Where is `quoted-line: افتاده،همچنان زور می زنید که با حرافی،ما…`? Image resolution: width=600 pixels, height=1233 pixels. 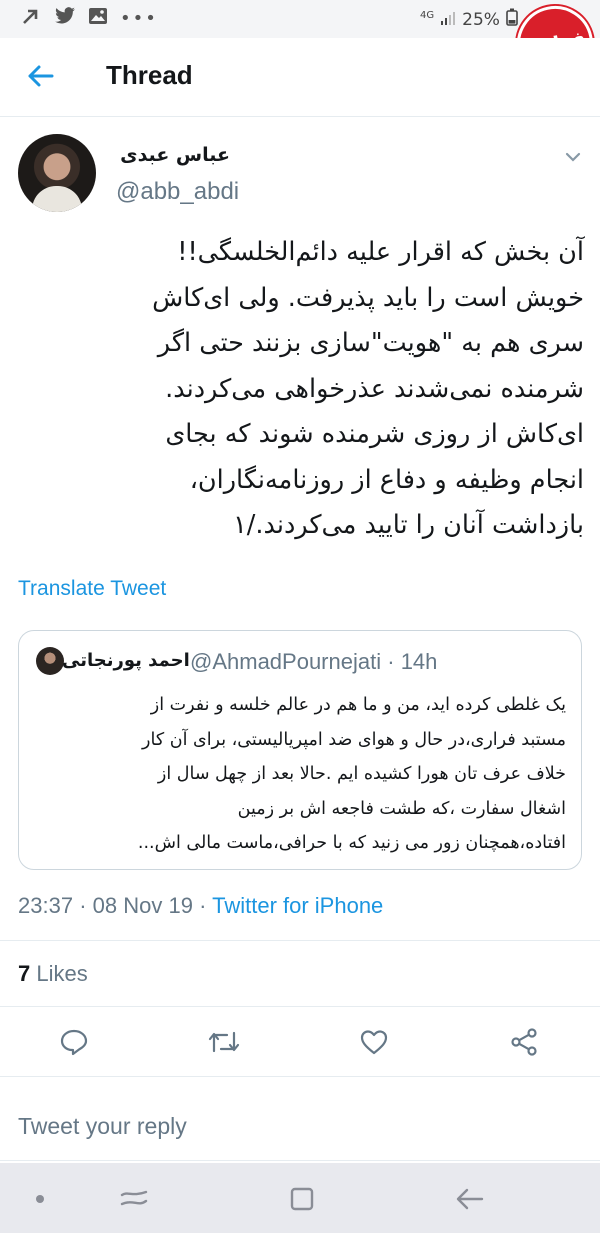 quoted-line: افتاده،همچنان زور می زنید که با حرافی،ما… is located at coordinates (351, 843).